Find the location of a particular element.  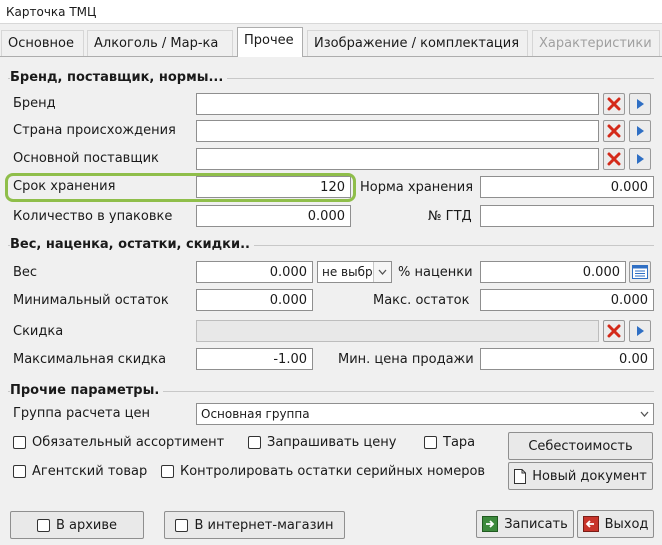

tab-main: Основное is located at coordinates (42, 43).